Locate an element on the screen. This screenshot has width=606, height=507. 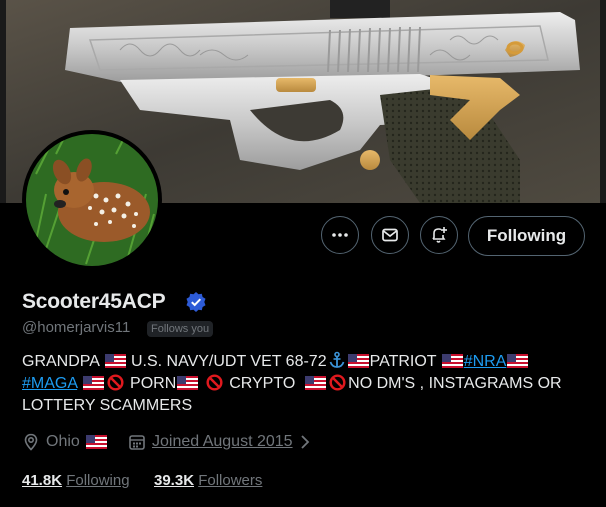
following-count: 41.8K is located at coordinates (42, 480).